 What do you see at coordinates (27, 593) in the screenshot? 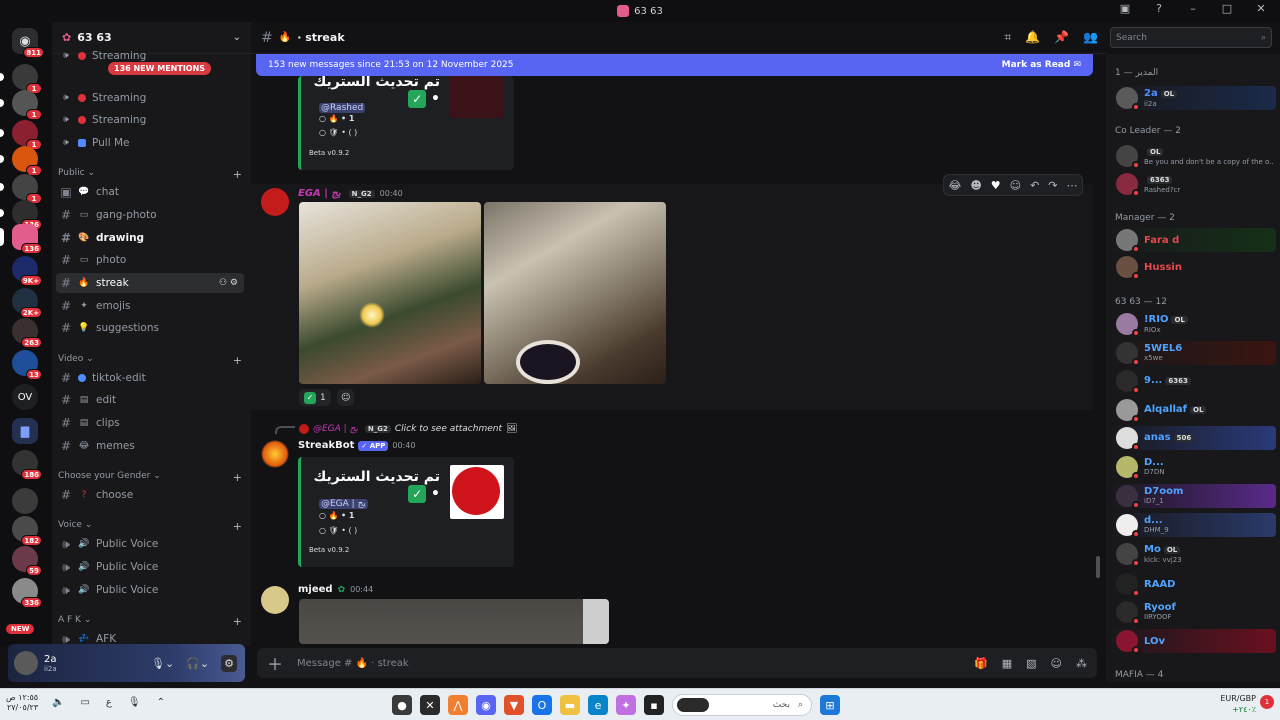
I see `server-icon: 336` at bounding box center [27, 593].